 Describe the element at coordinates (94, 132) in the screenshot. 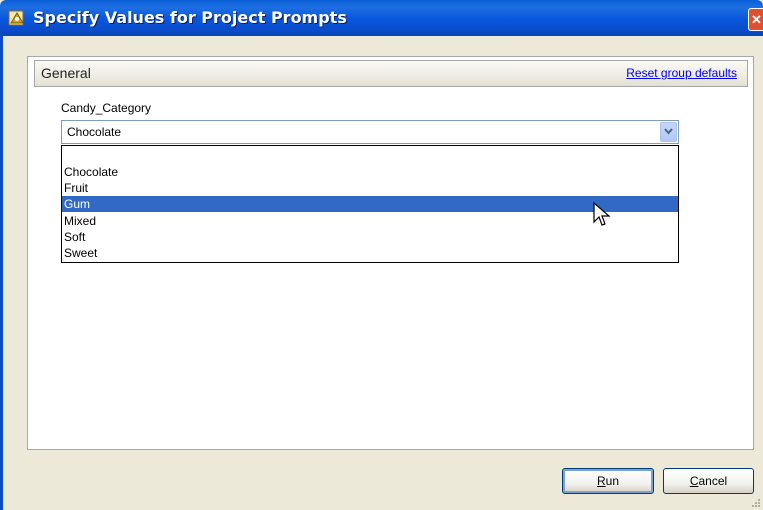

I see `combobox-value: Chocolate` at that location.